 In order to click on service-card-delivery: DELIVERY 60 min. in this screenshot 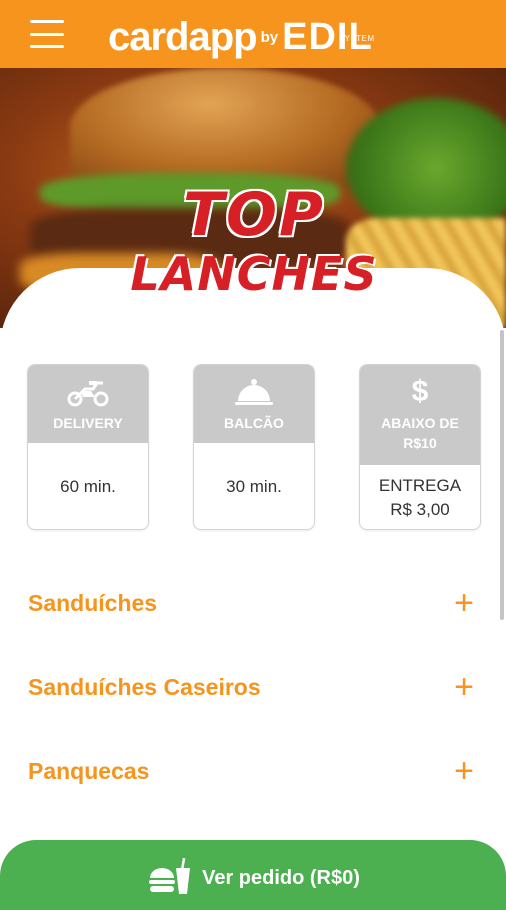, I will do `click(88, 447)`.